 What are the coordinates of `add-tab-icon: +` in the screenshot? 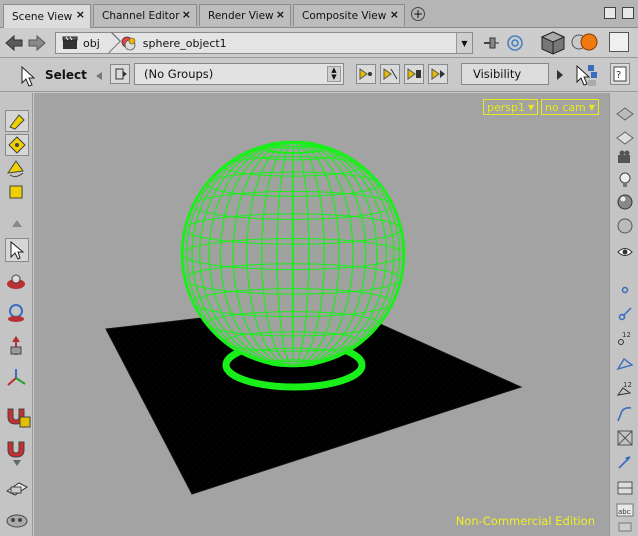 It's located at (418, 14).